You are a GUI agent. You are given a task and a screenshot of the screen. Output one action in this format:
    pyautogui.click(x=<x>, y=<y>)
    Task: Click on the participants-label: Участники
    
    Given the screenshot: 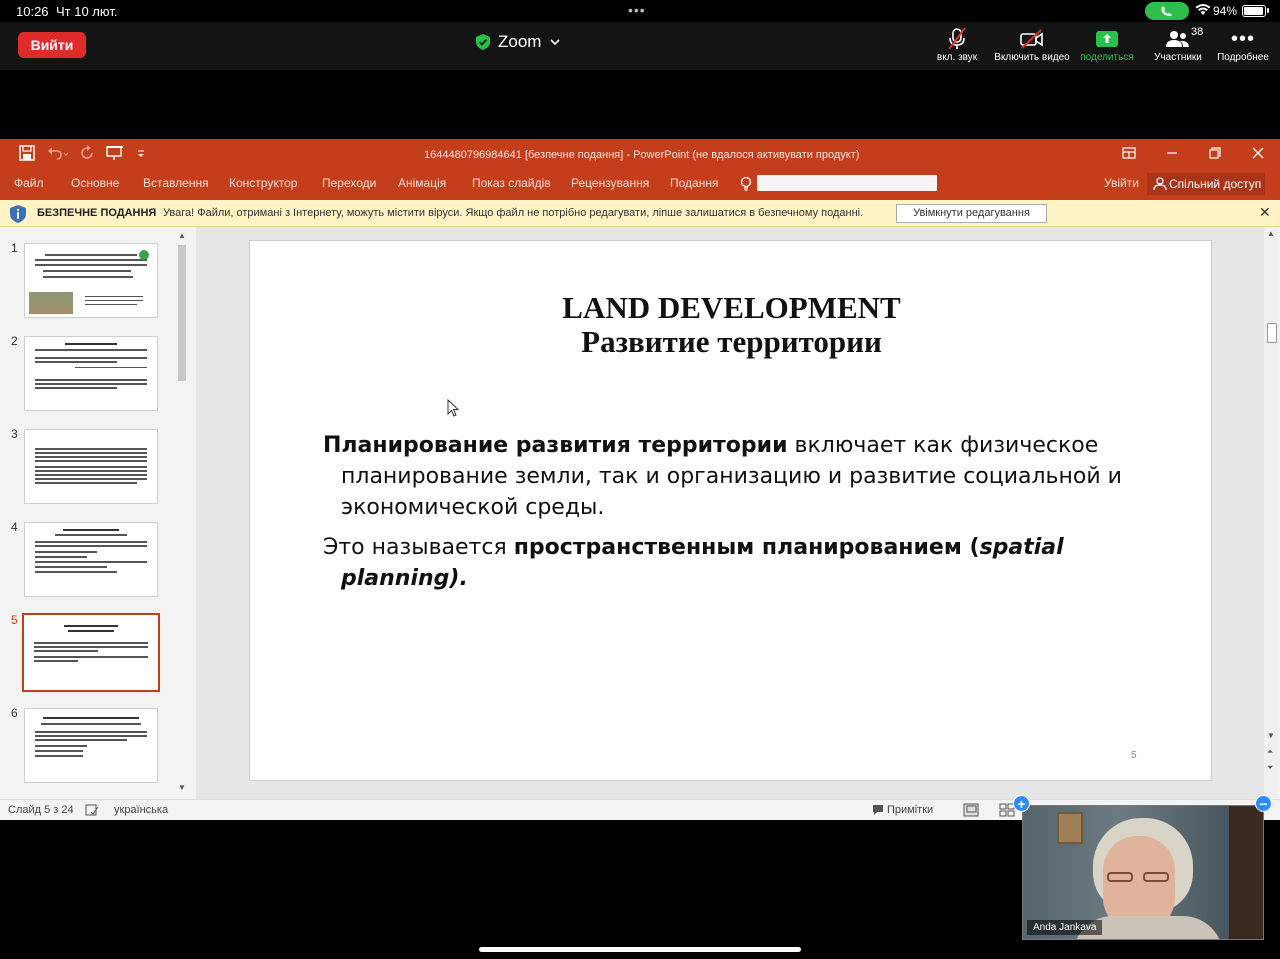 What is the action you would take?
    pyautogui.click(x=1178, y=57)
    